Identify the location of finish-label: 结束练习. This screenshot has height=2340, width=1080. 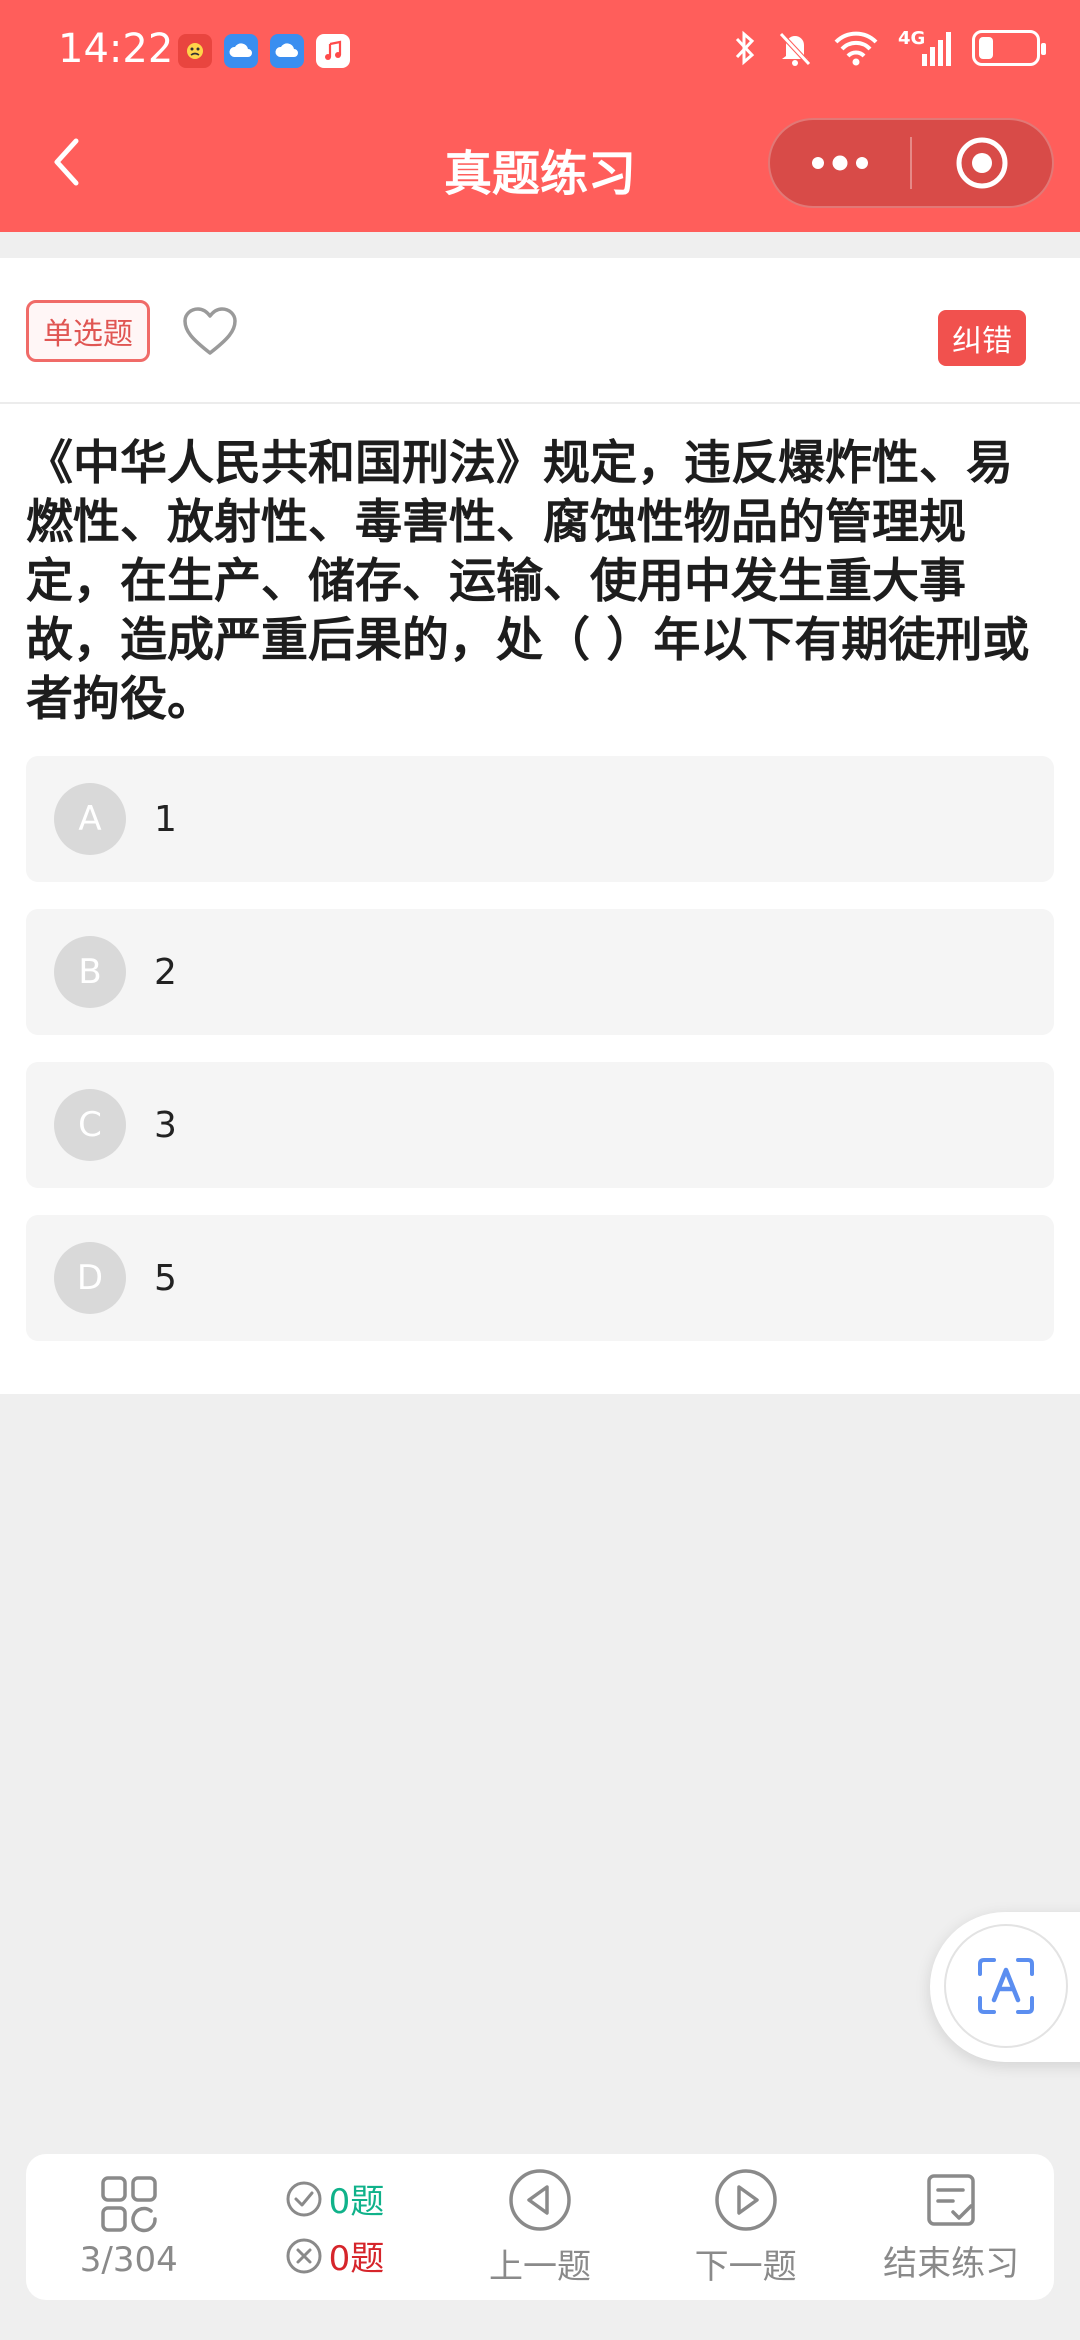
(951, 2263).